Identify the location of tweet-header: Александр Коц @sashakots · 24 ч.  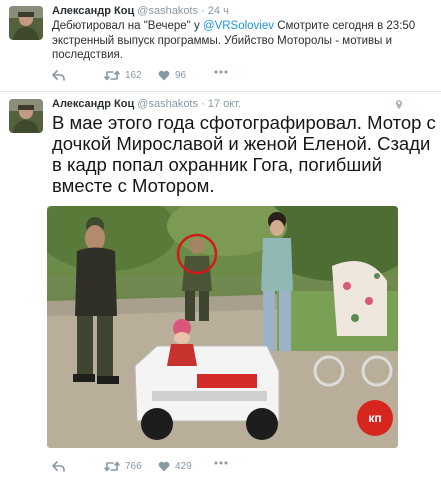
(140, 11).